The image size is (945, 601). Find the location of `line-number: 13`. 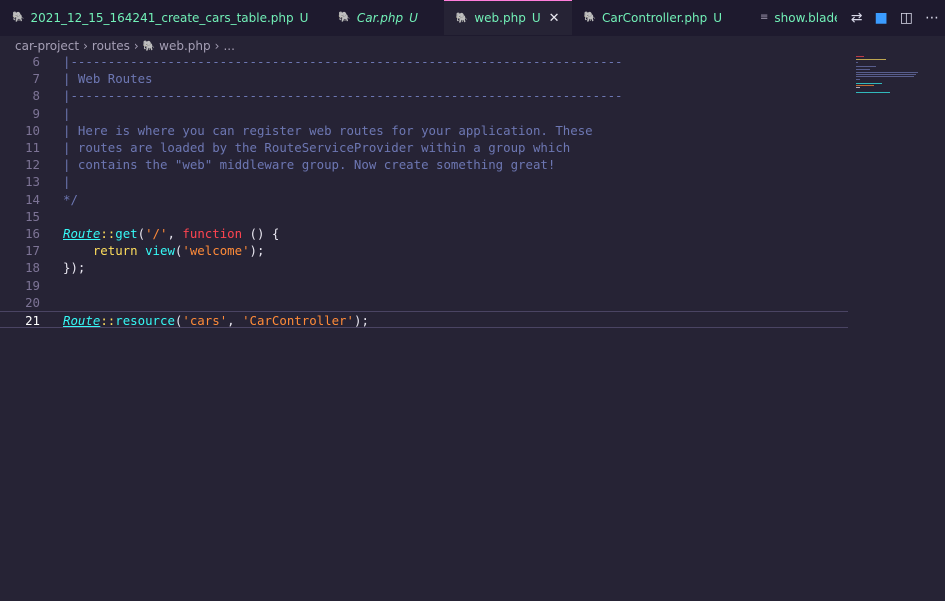

line-number: 13 is located at coordinates (32, 182).